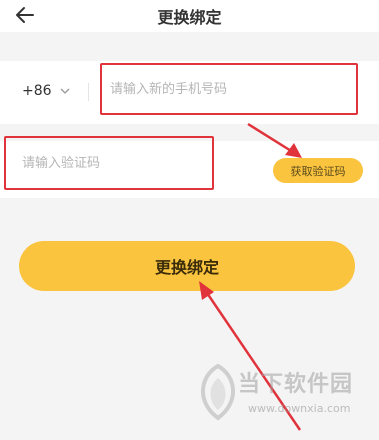  I want to click on chevron-down-icon, so click(65, 91).